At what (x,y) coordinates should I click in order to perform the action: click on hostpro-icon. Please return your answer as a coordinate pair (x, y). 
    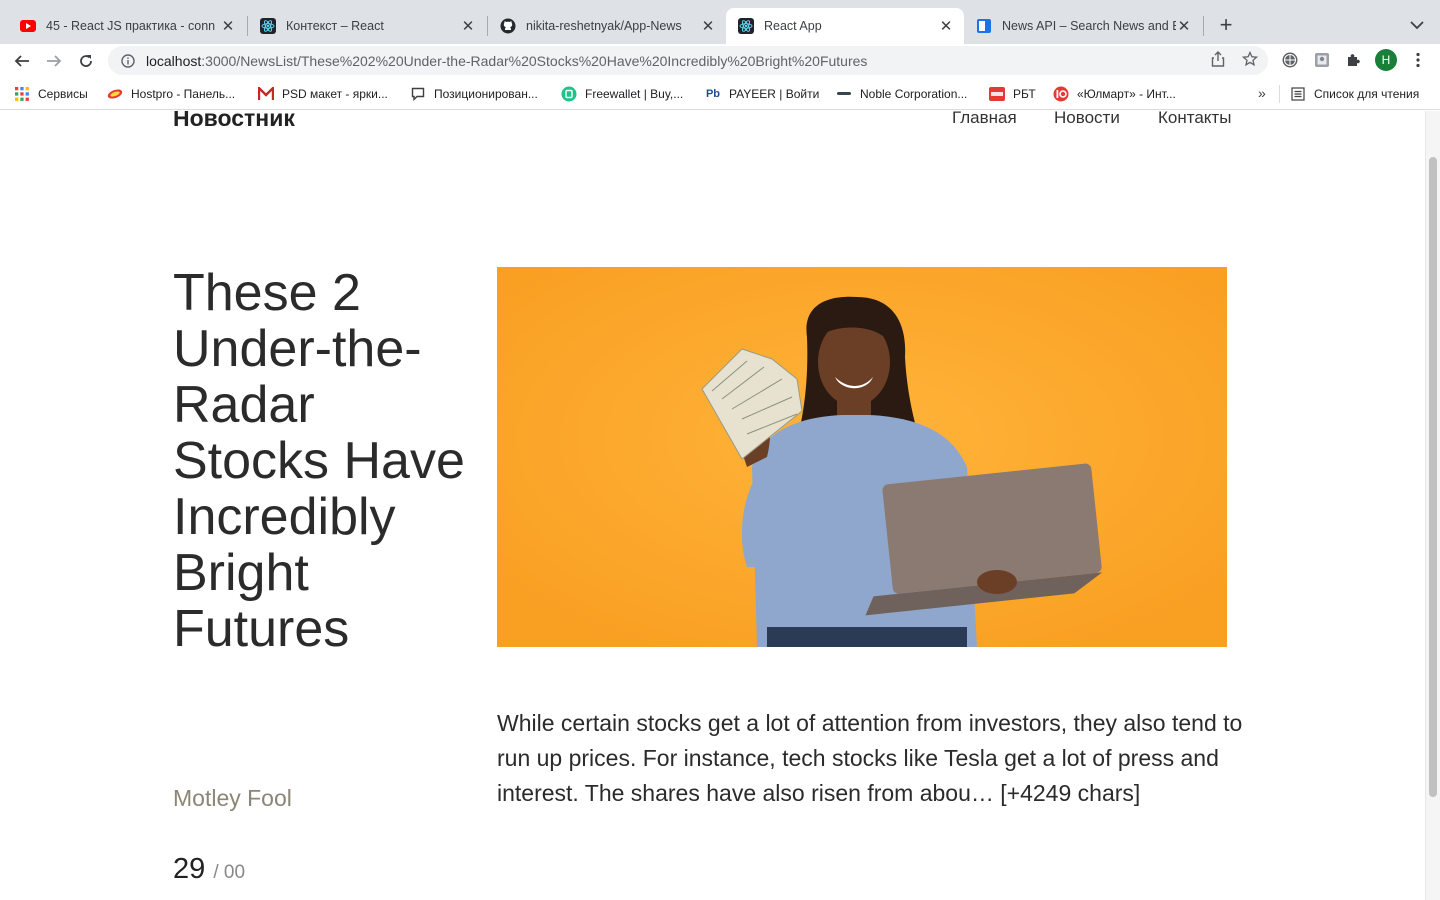
    Looking at the image, I should click on (115, 94).